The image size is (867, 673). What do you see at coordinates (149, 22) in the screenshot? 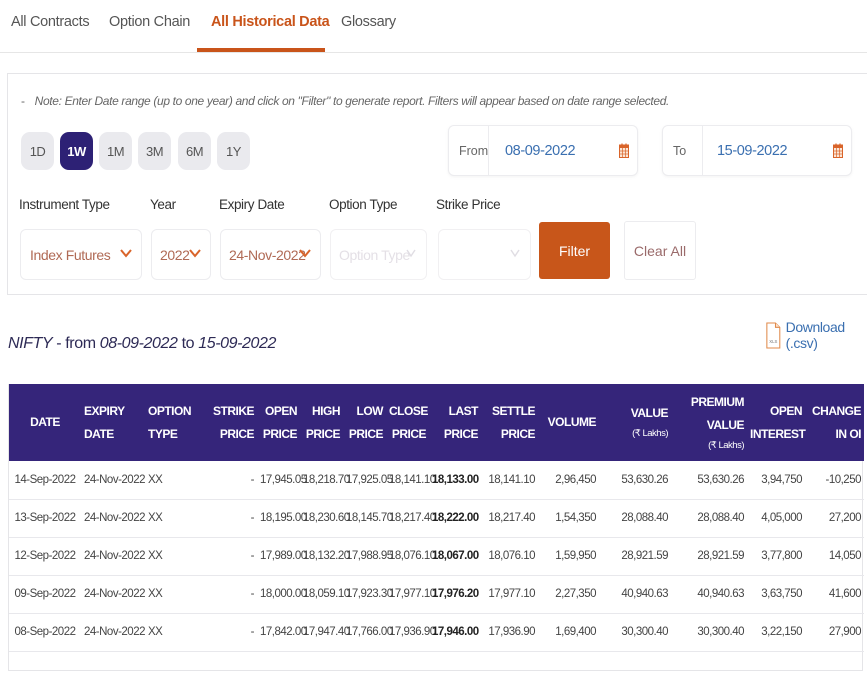
I see `tab-option-chain: Option Chain` at bounding box center [149, 22].